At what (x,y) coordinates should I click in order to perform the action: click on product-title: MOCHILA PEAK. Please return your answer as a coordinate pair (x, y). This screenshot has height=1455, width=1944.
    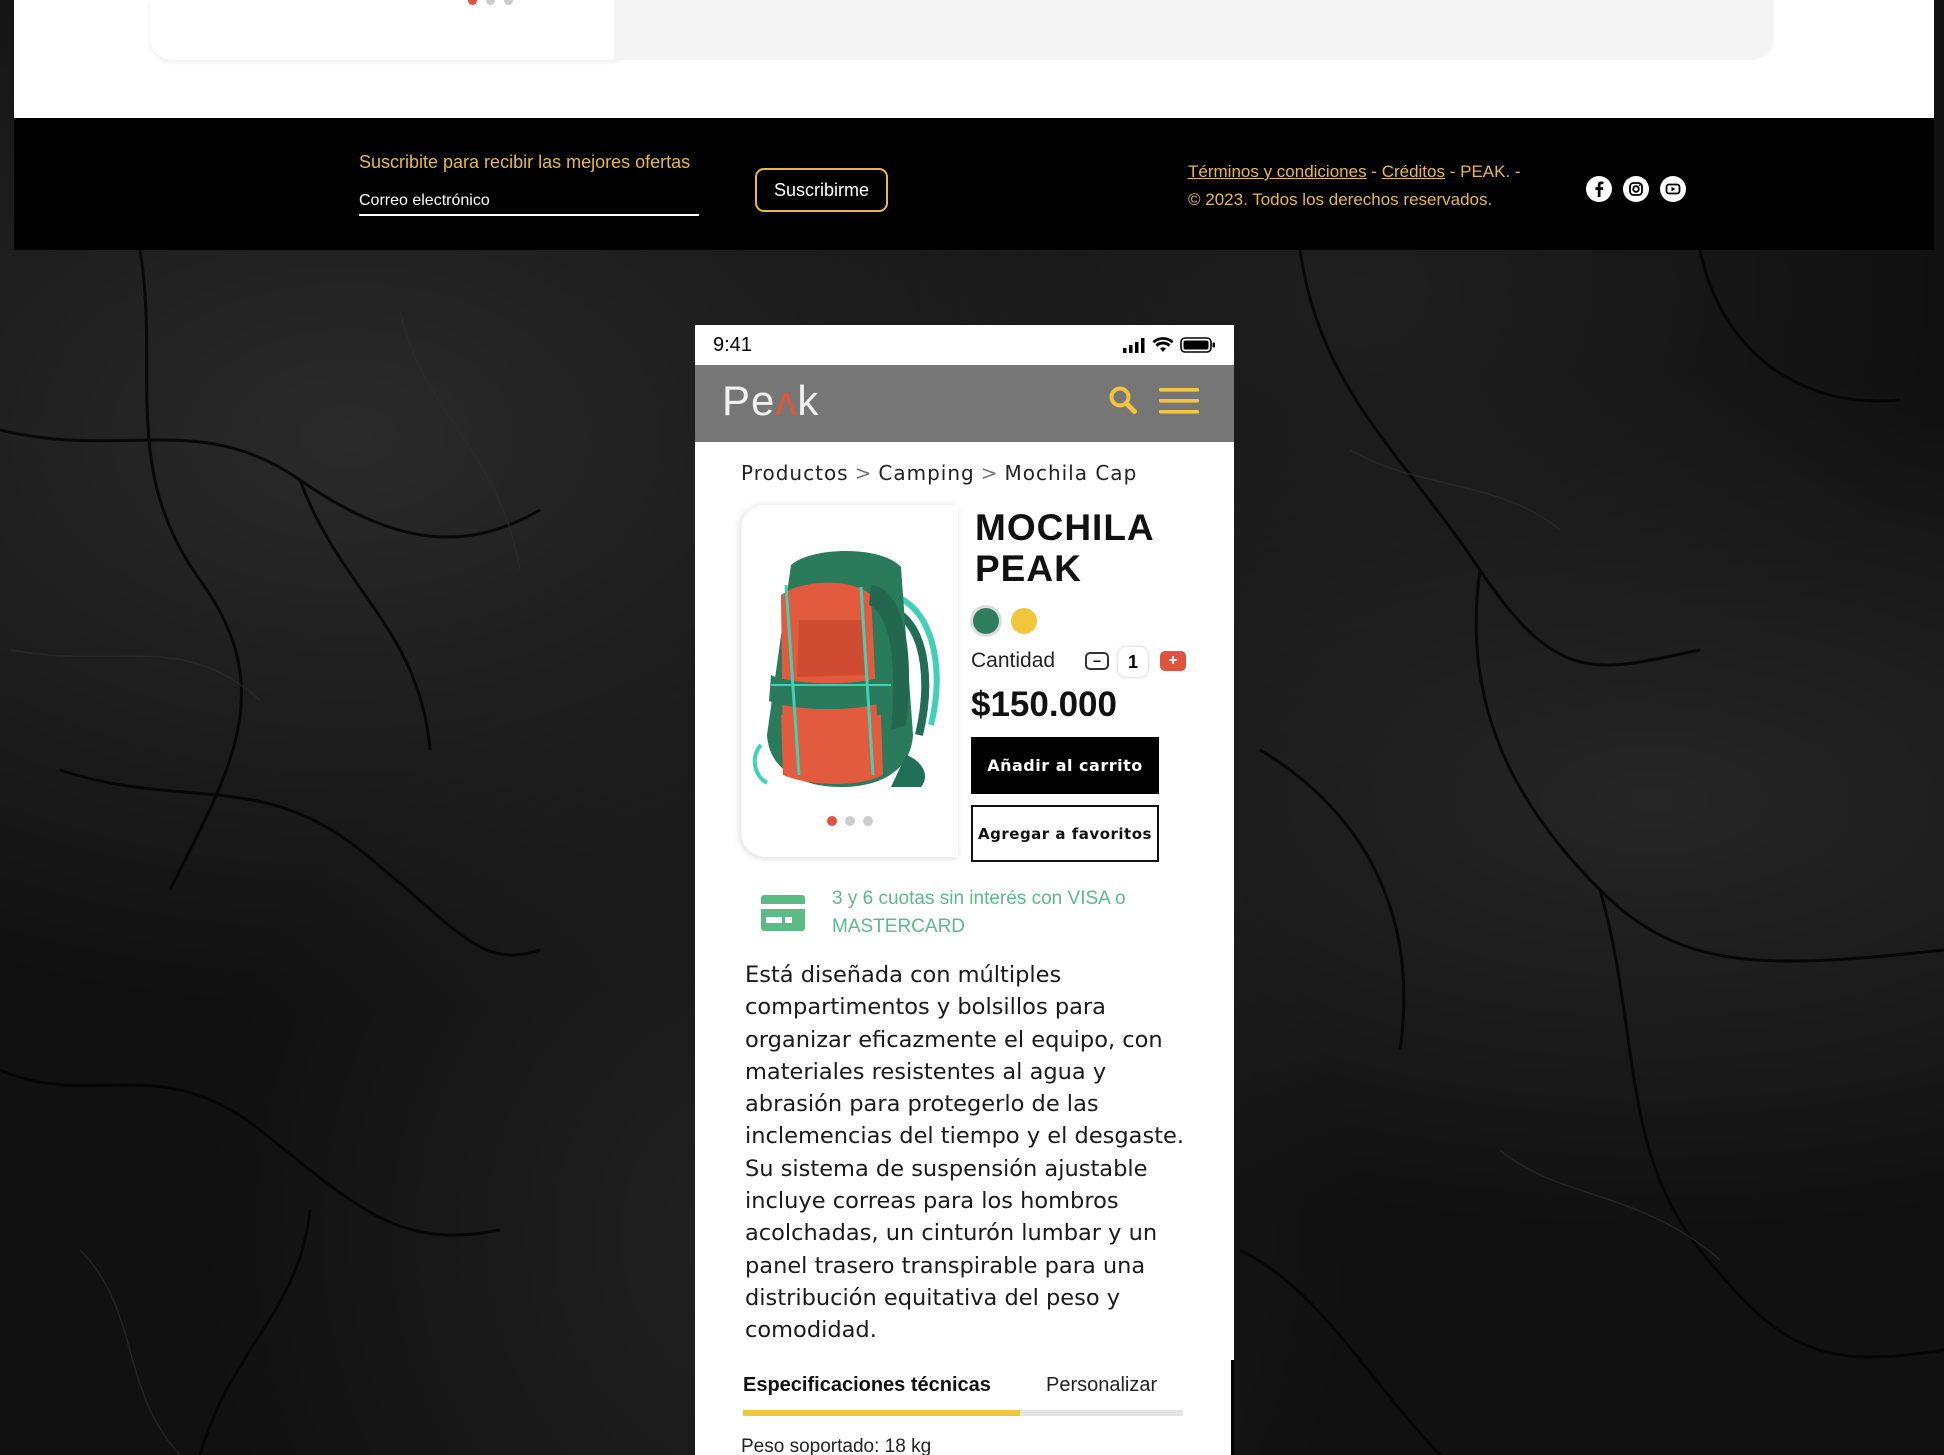
    Looking at the image, I should click on (1064, 548).